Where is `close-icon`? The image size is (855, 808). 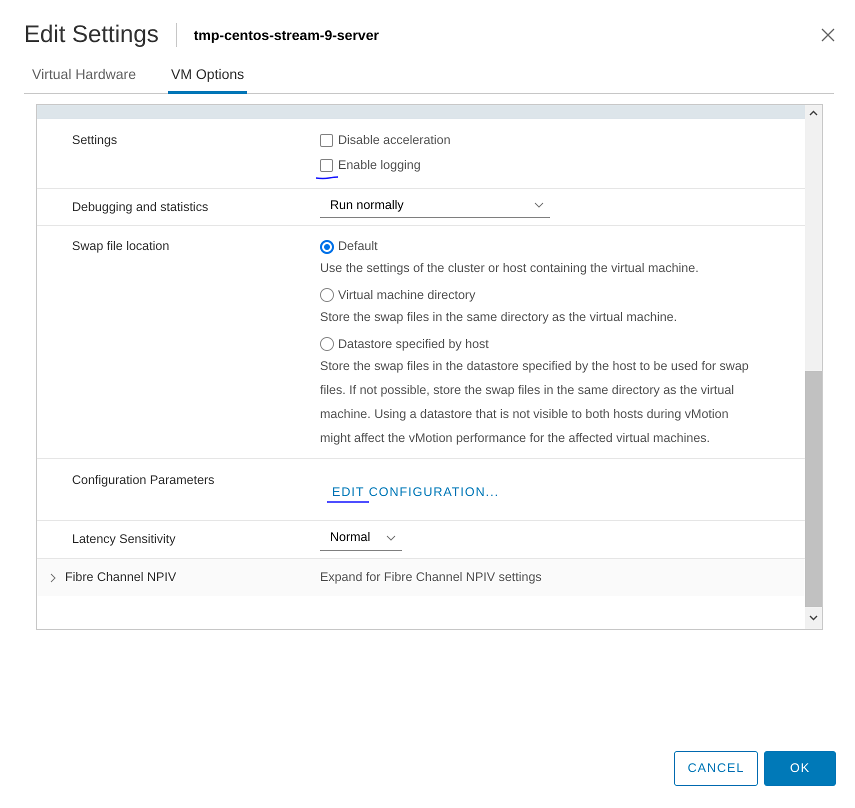
close-icon is located at coordinates (828, 35).